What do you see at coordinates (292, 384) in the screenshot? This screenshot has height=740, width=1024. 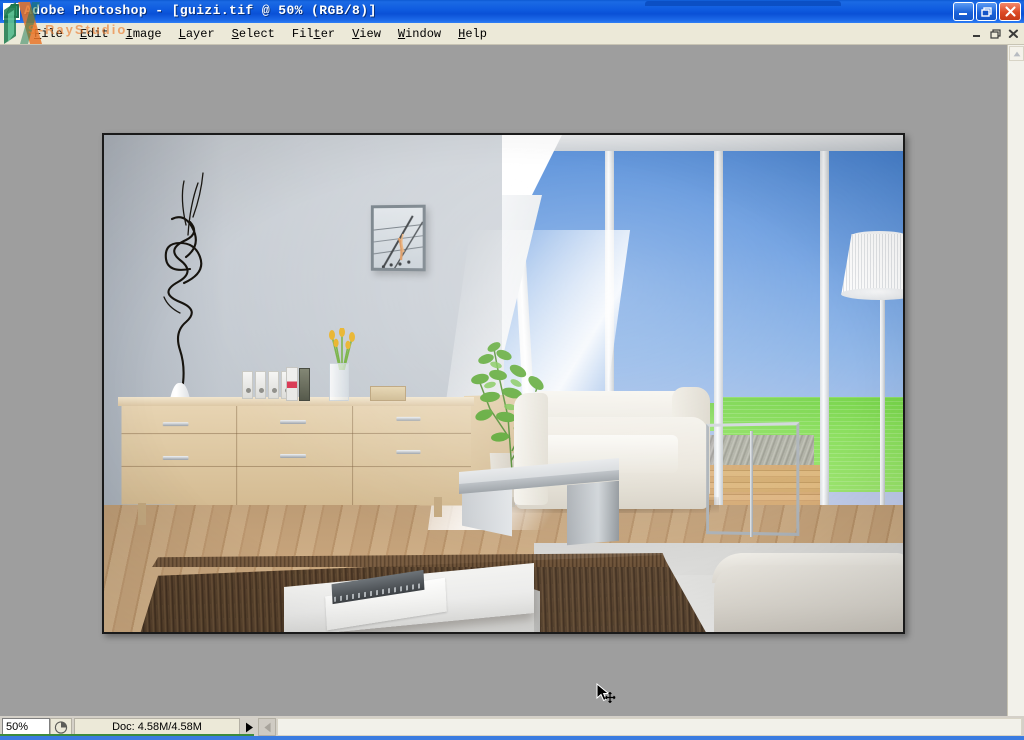 I see `red-book` at bounding box center [292, 384].